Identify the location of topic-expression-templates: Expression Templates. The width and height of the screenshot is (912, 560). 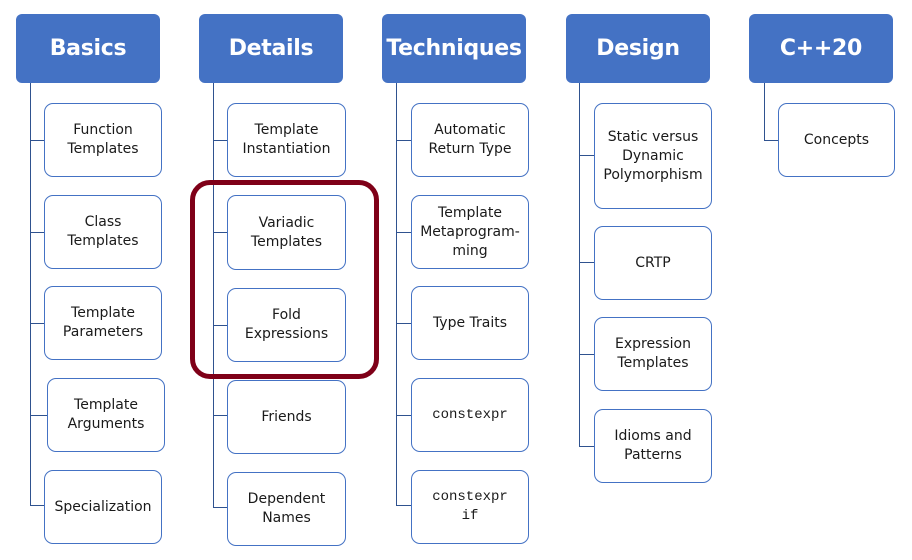
(653, 354).